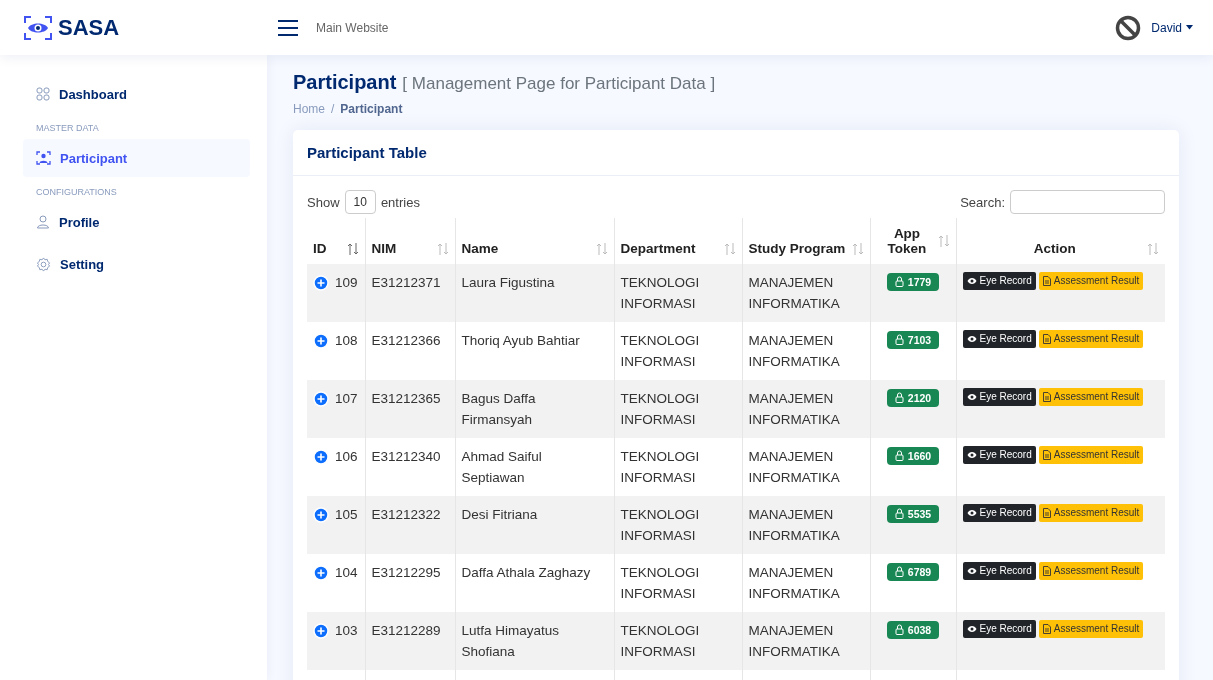 This screenshot has height=680, width=1213. Describe the element at coordinates (913, 571) in the screenshot. I see `token-badge: 6789` at that location.